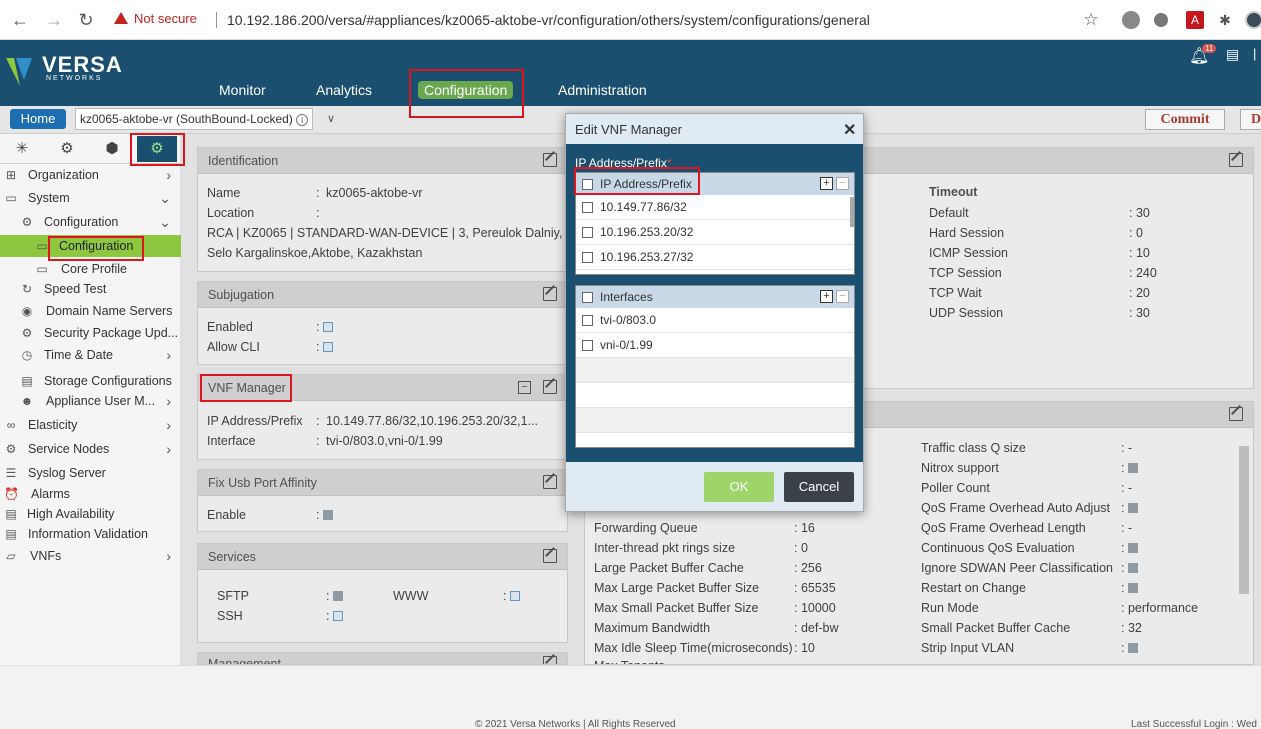 The width and height of the screenshot is (1261, 729). Describe the element at coordinates (90, 175) in the screenshot. I see `sidebar-item-organization: ⊞ Organization ›` at that location.